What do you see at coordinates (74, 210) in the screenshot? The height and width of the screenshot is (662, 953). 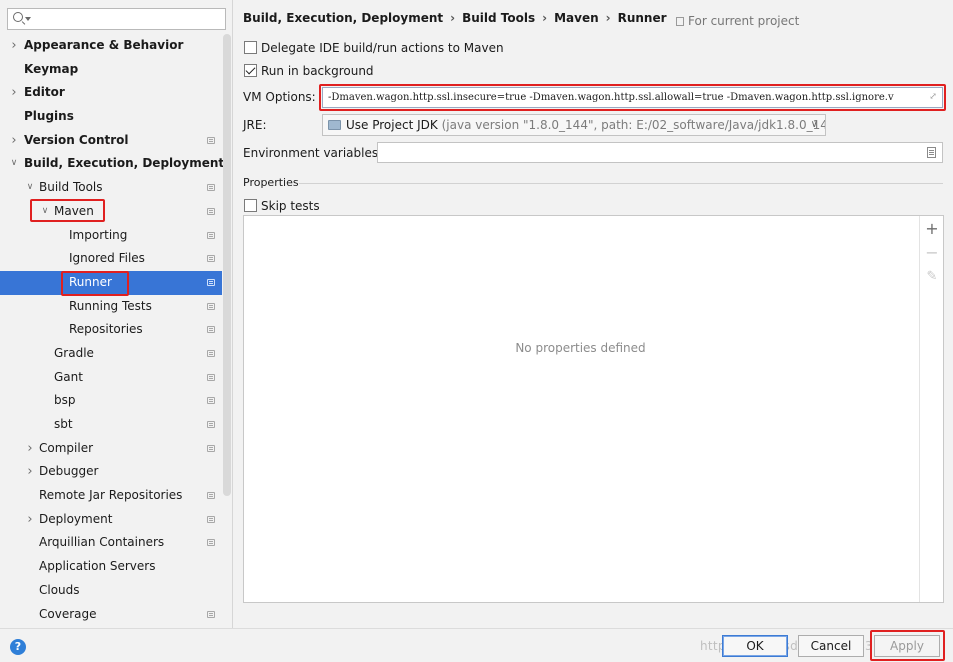 I see `tree-item-label: Maven` at bounding box center [74, 210].